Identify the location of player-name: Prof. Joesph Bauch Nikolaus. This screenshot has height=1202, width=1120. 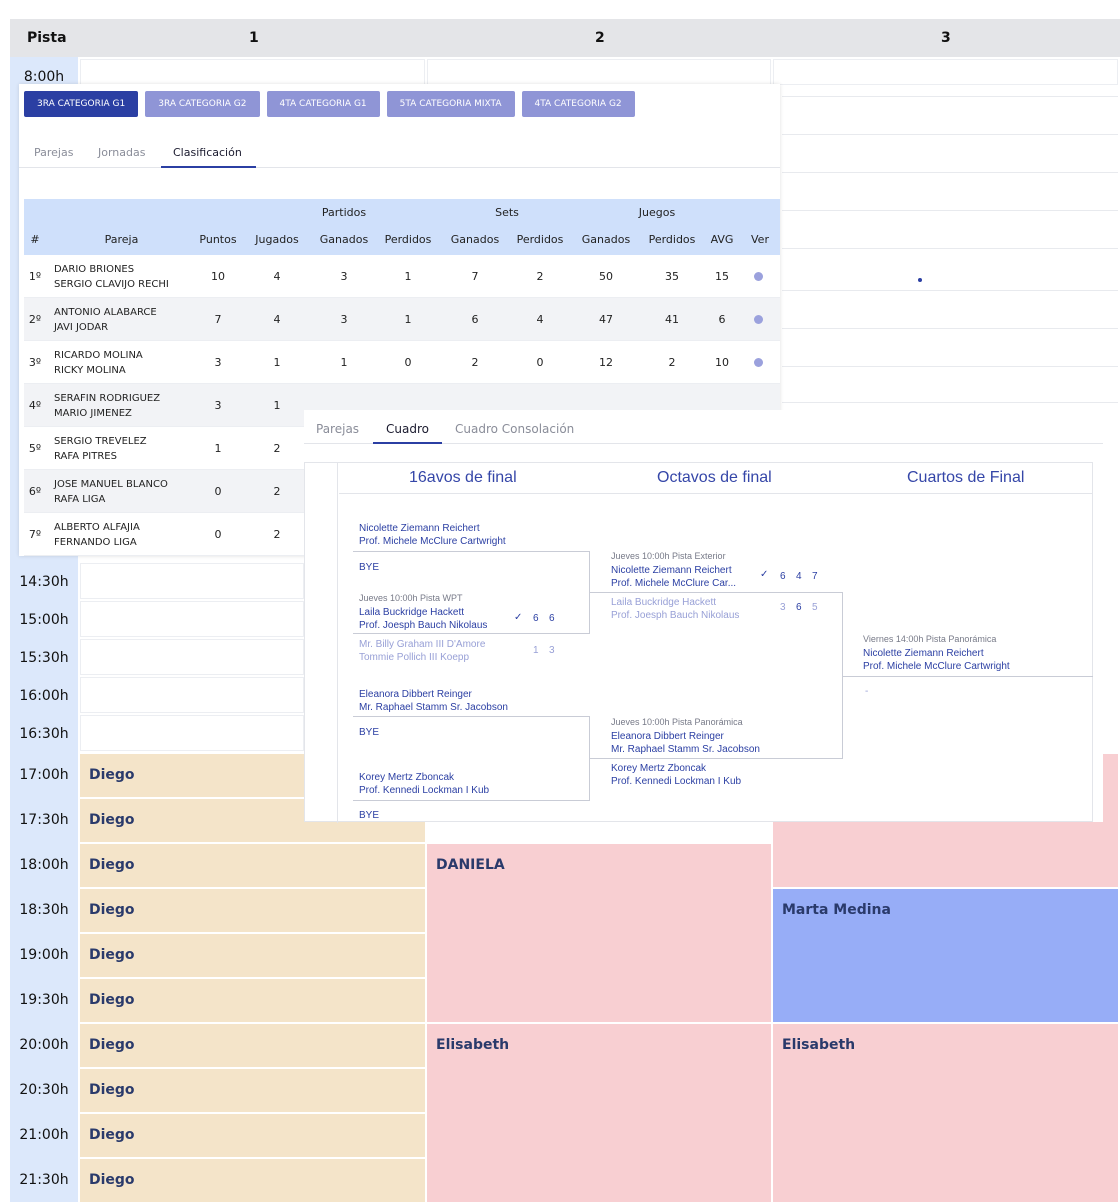
(423, 625).